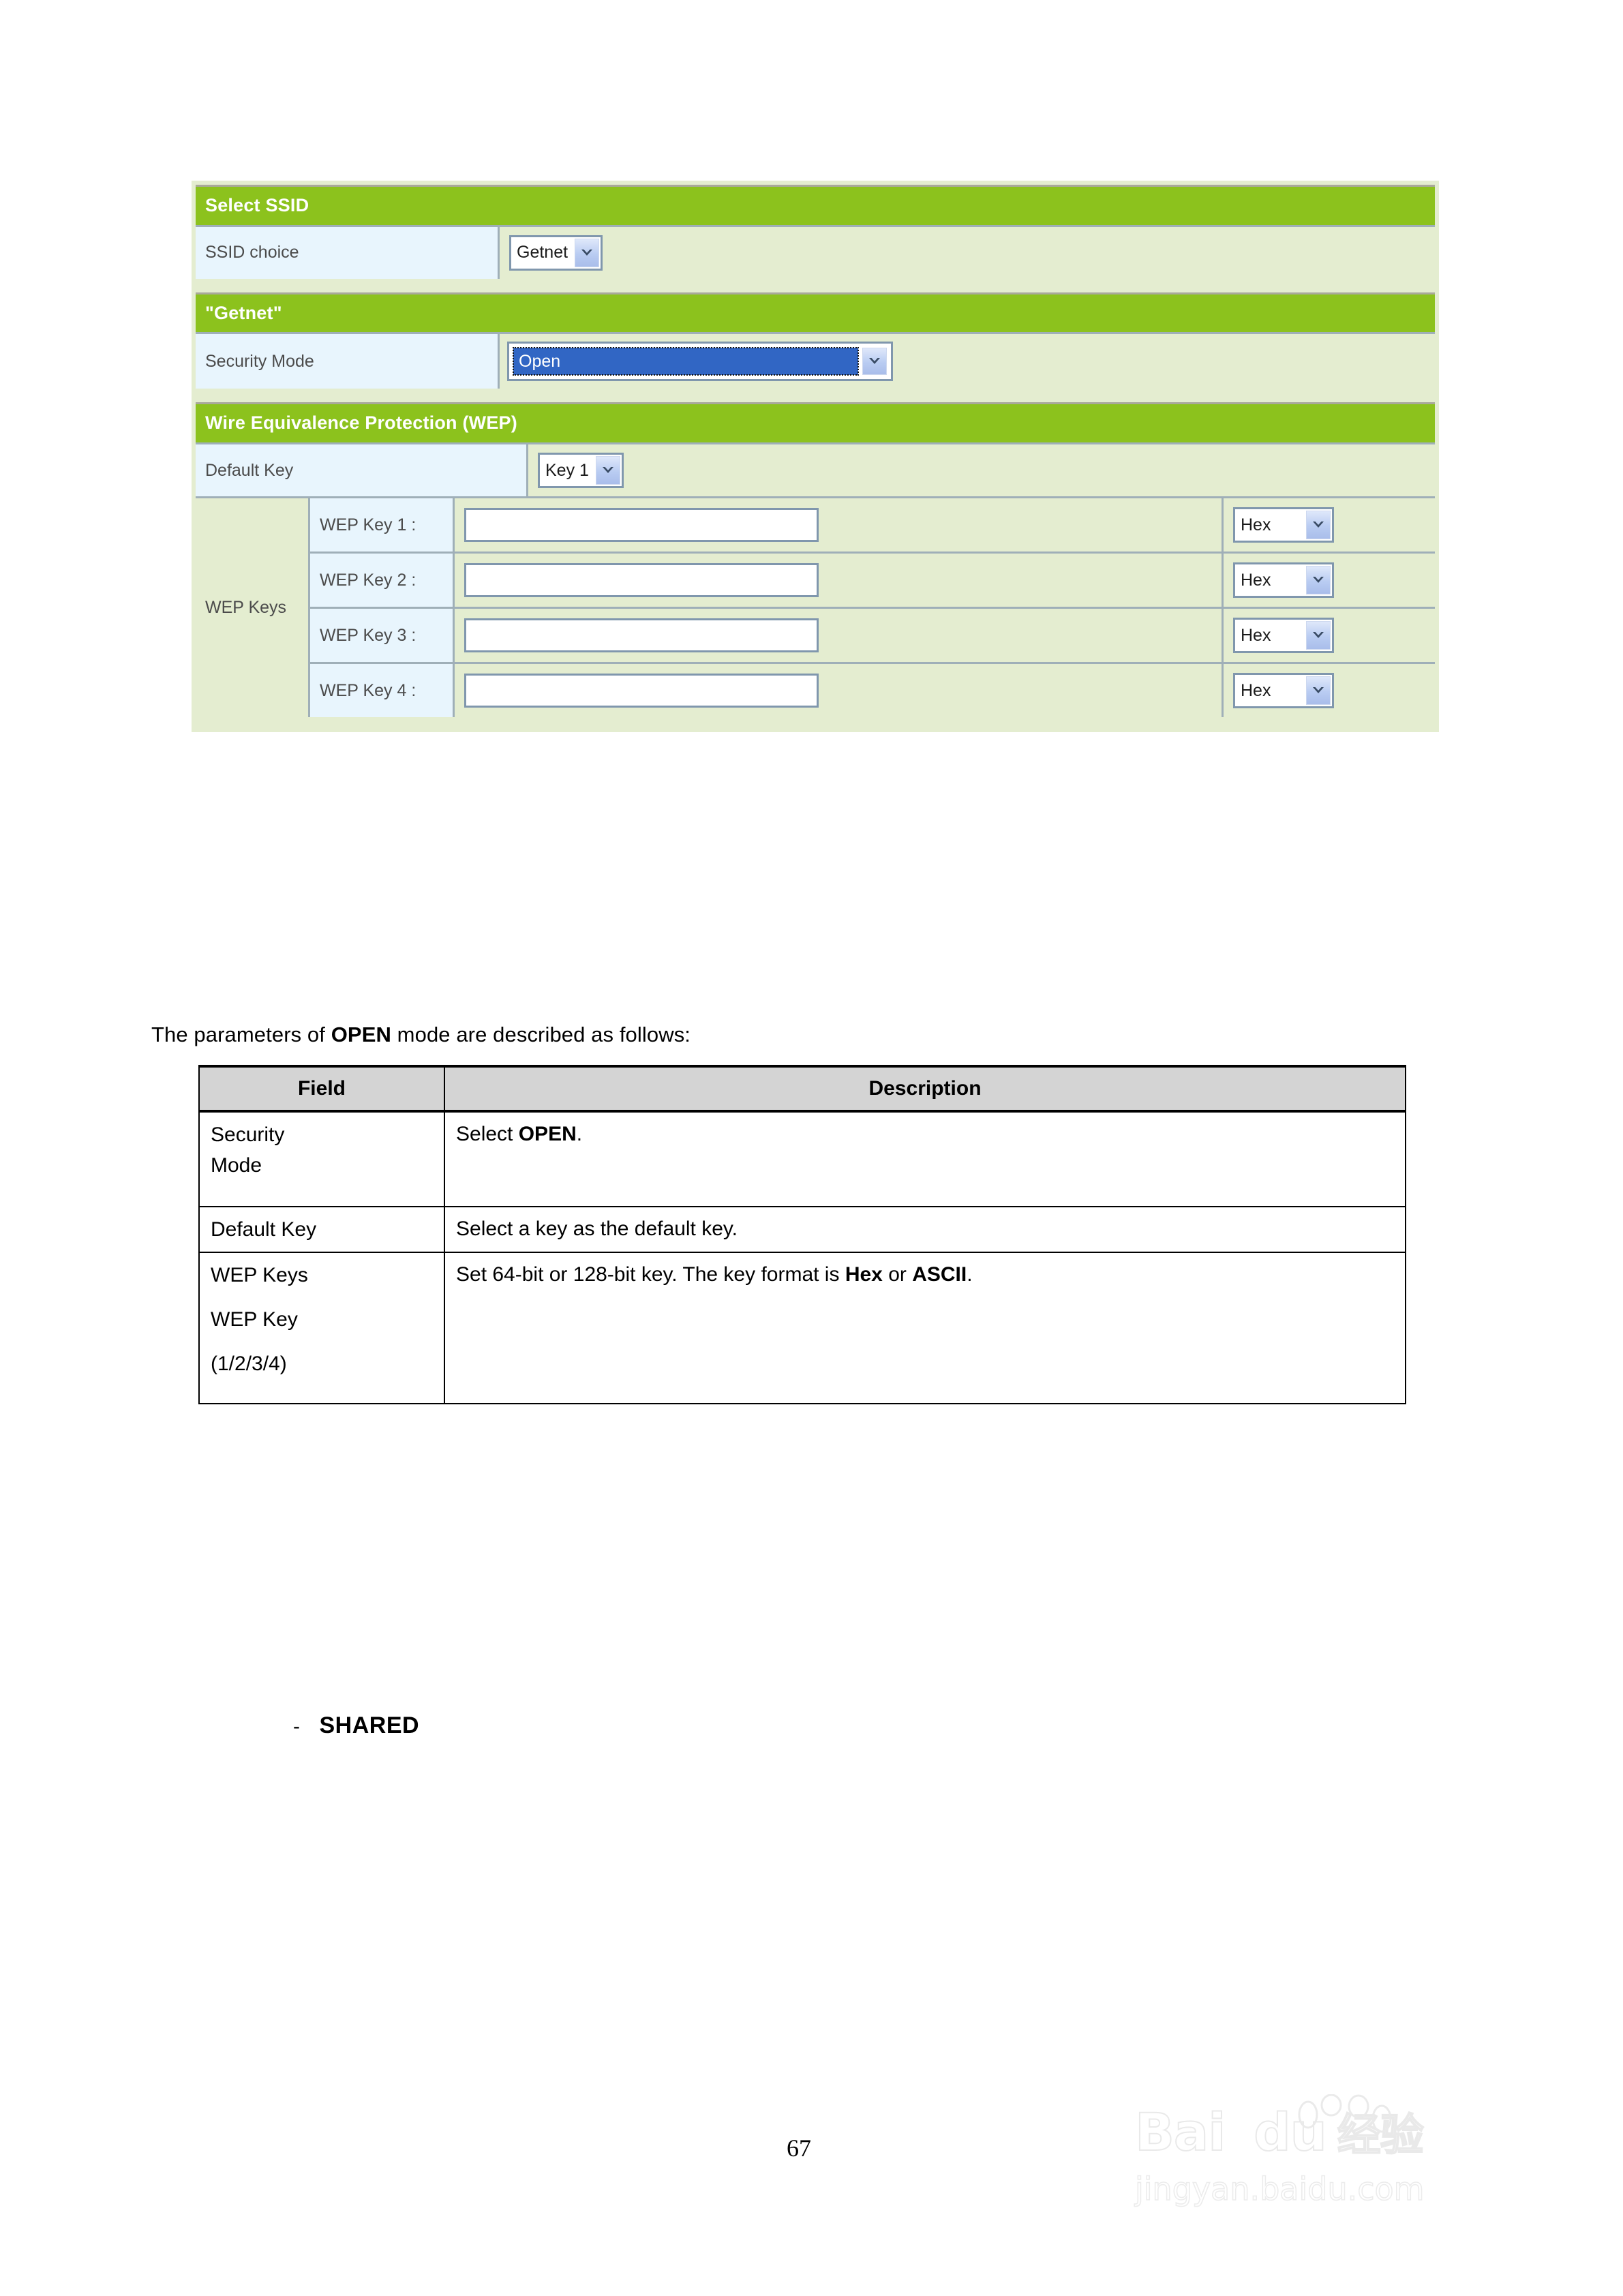 Image resolution: width=1623 pixels, height=2296 pixels. Describe the element at coordinates (939, 1274) in the screenshot. I see `desc-emphasis-ascii: ASCII` at that location.